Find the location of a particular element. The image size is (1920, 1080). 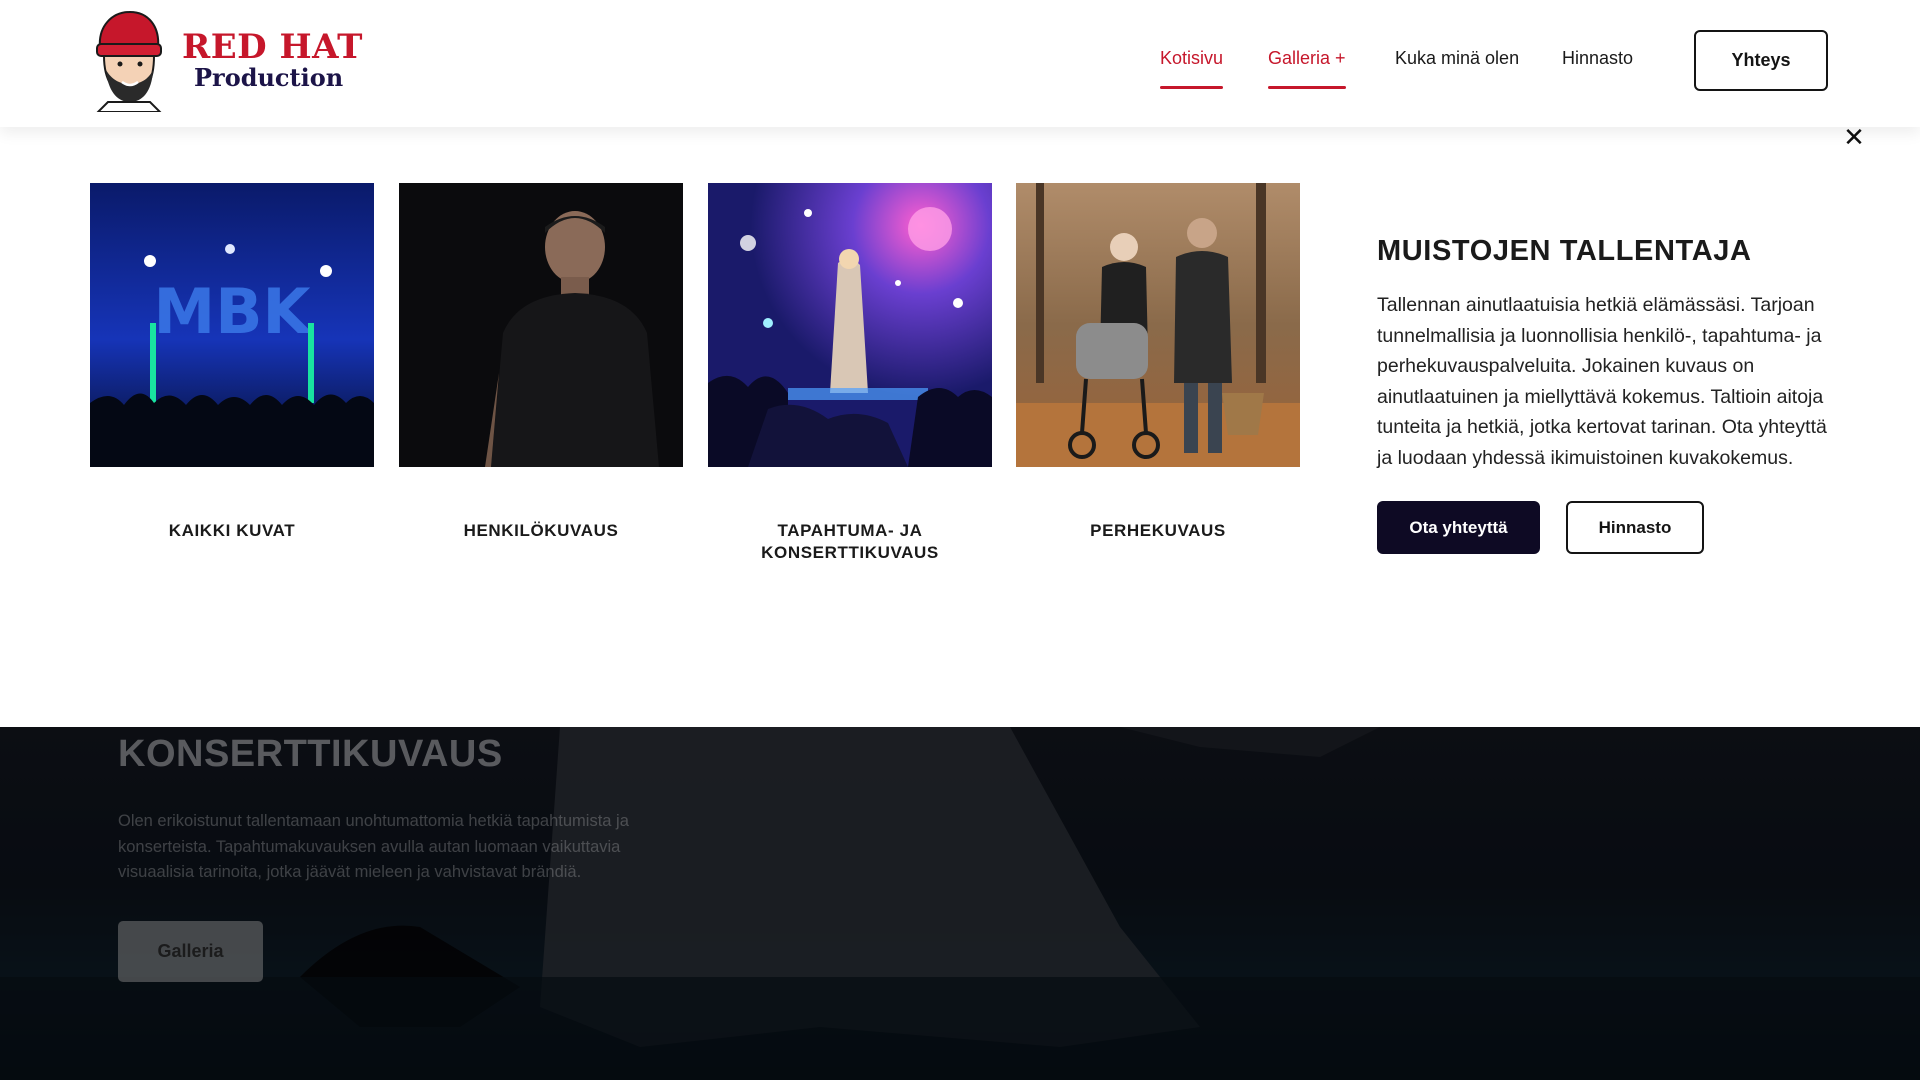

family-walk-photo is located at coordinates (1158, 325).